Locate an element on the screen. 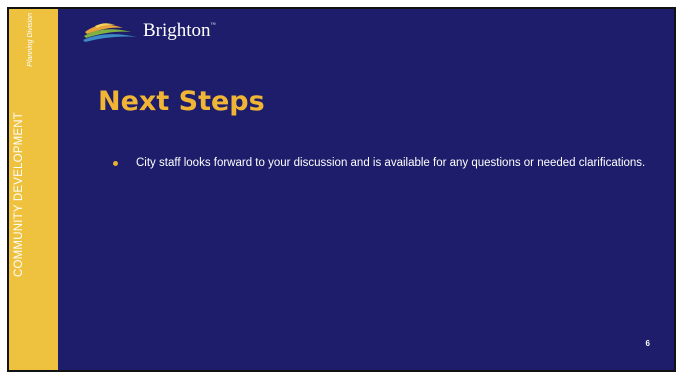 This screenshot has height=379, width=683. logo-wordmark: Brighton™ is located at coordinates (179, 31).